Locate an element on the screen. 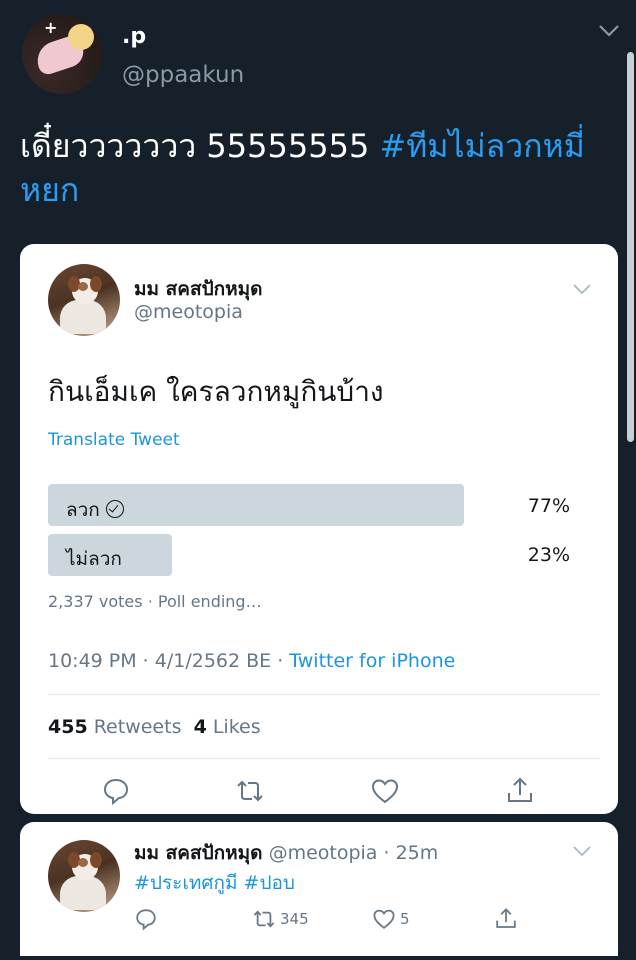 The width and height of the screenshot is (636, 960). likes-label: Likes is located at coordinates (233, 727).